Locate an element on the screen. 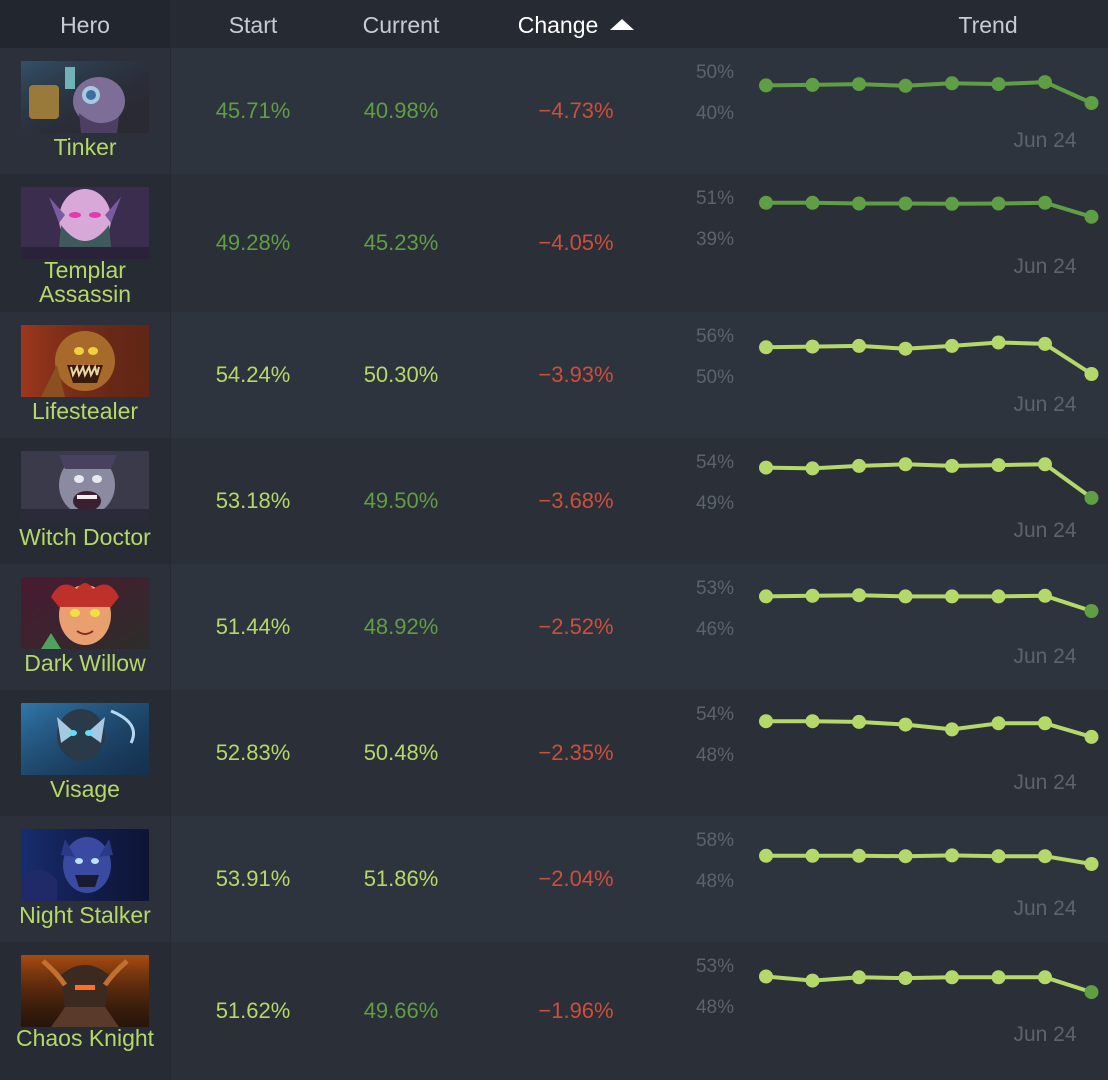  hero-name: Witch Doctor is located at coordinates (85, 537).